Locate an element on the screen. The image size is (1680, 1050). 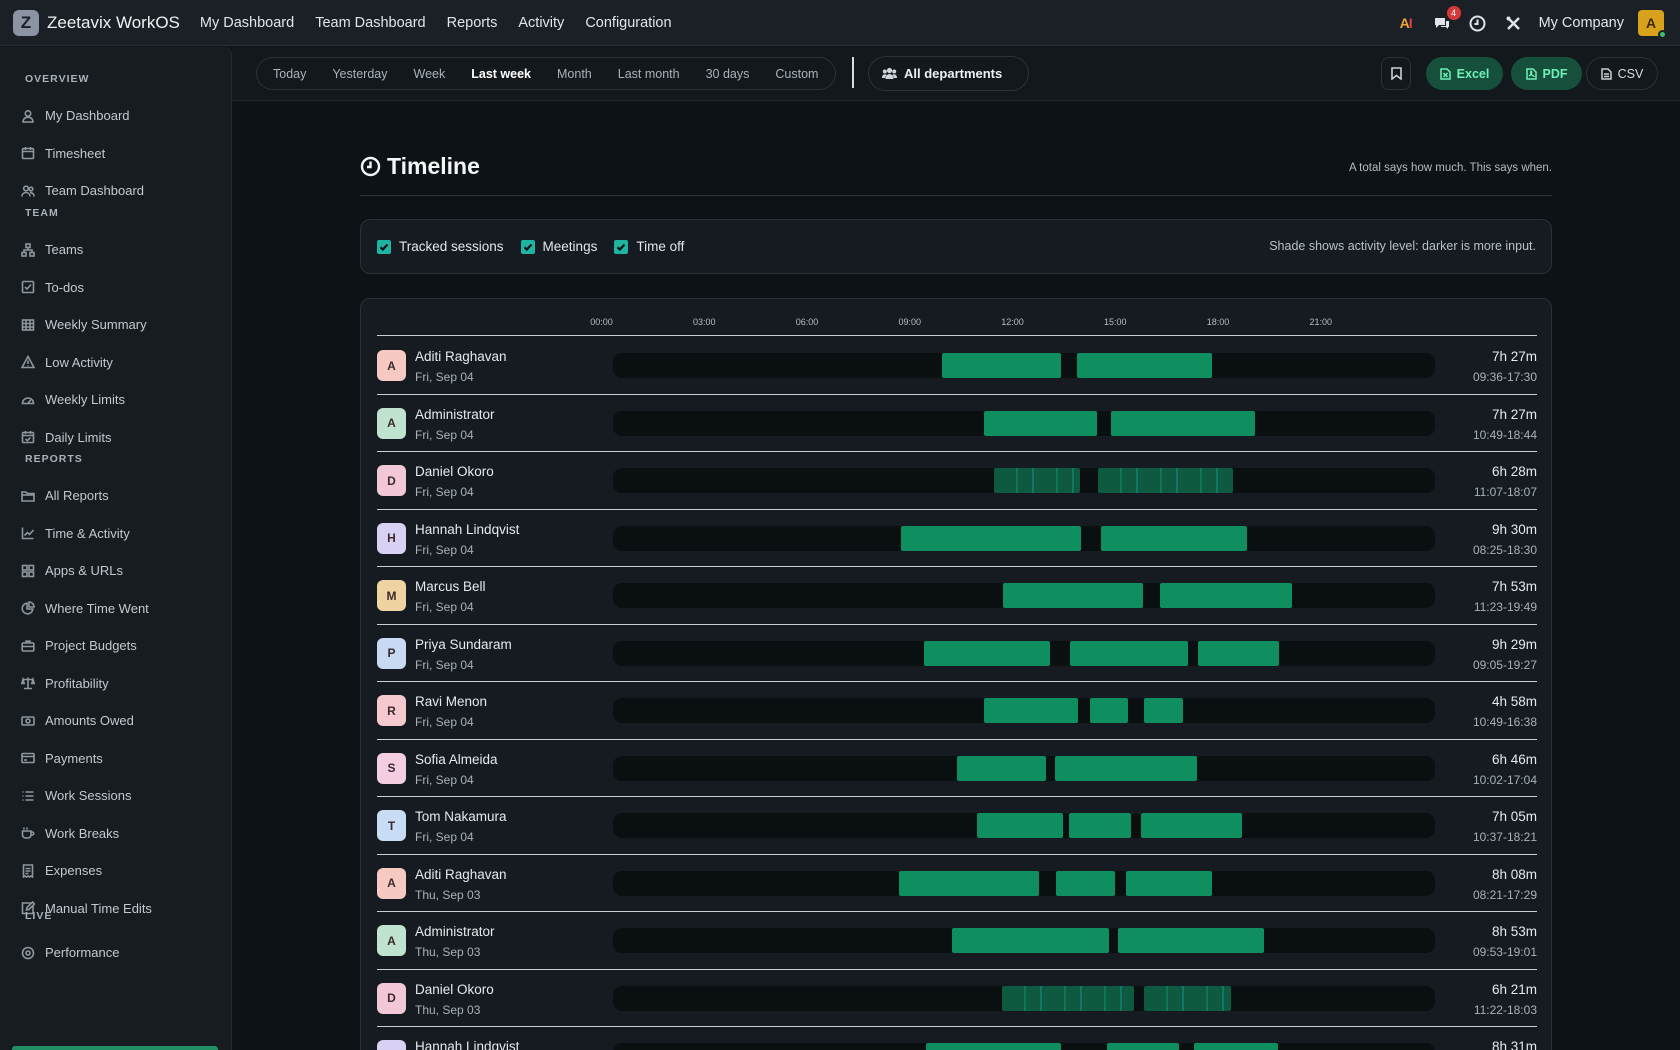
sidebar-item-weekly-limits: Weekly Limits is located at coordinates (115, 400).